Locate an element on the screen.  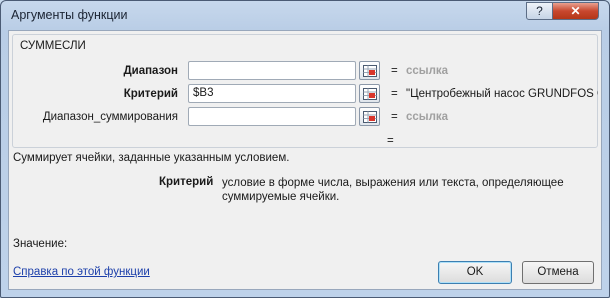
function-name: СУММЕСЛИ is located at coordinates (53, 46).